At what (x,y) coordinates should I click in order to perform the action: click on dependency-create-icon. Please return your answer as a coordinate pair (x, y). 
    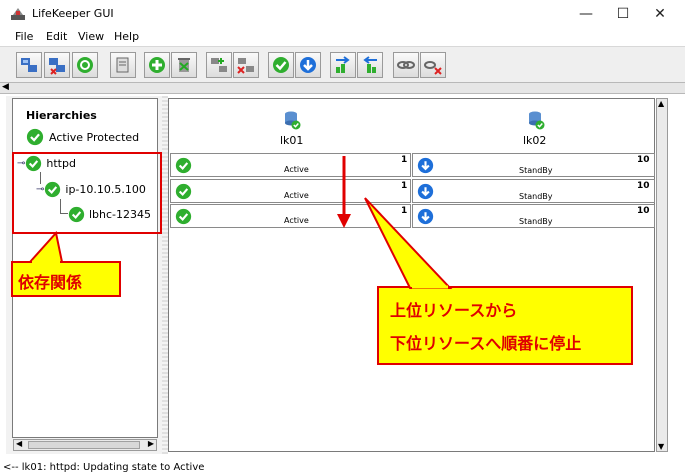
    Looking at the image, I should click on (343, 64).